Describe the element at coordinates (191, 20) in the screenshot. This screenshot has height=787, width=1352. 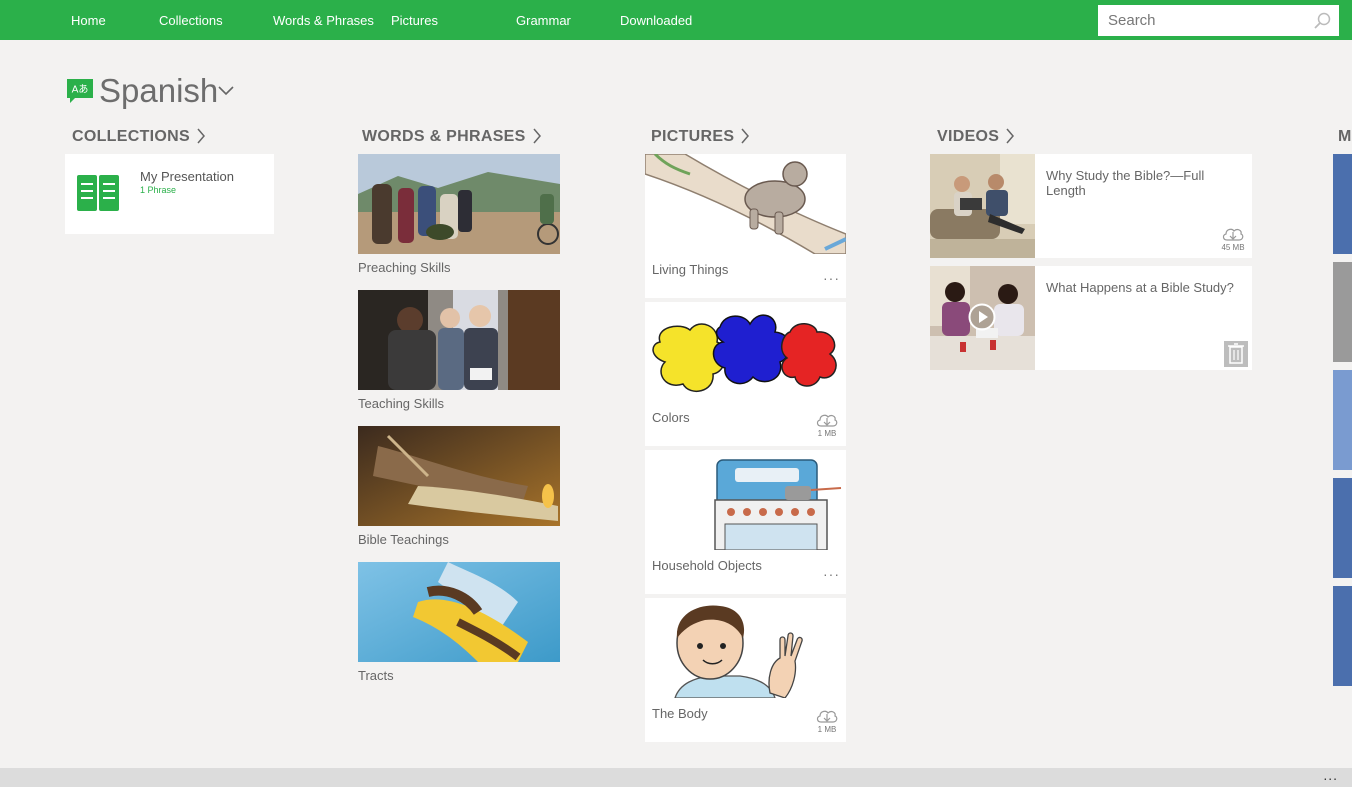
I see `nav-collections: Collections` at that location.